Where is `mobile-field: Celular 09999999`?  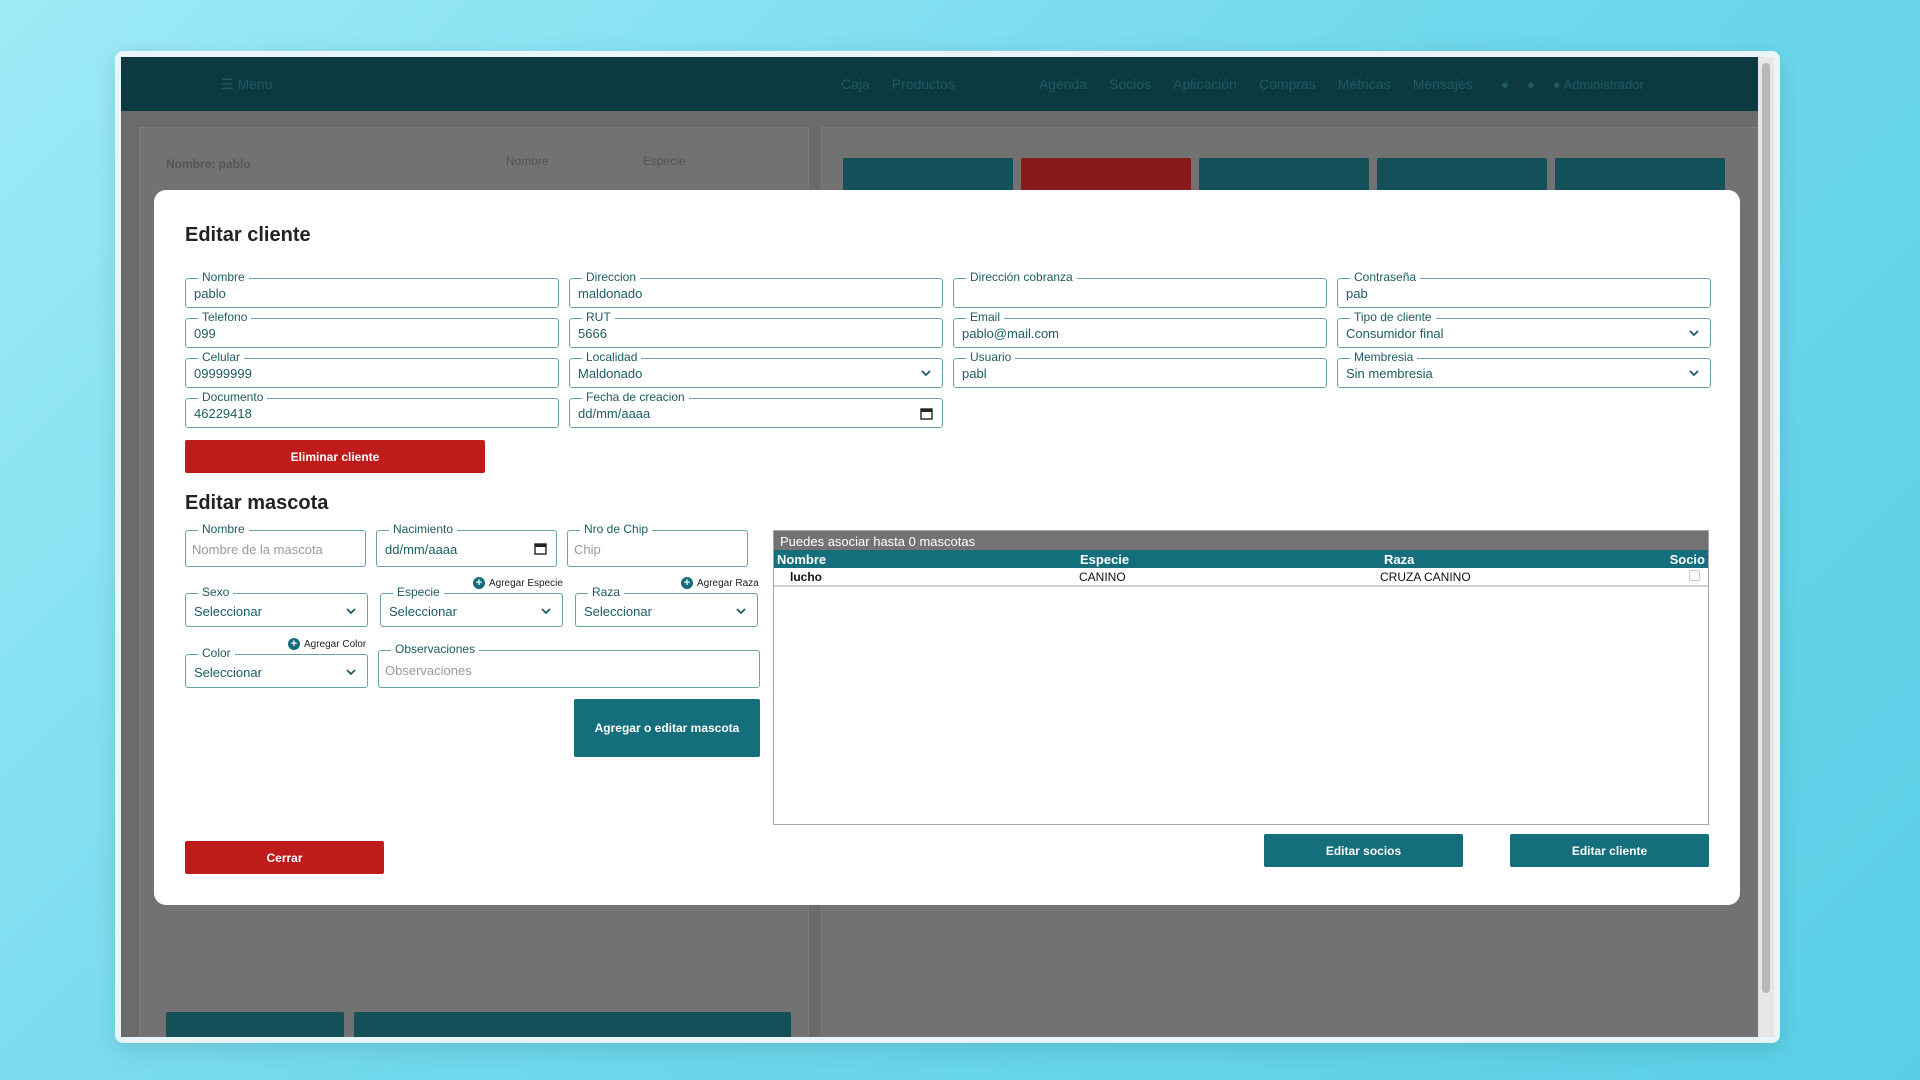
mobile-field: Celular 09999999 is located at coordinates (372, 369).